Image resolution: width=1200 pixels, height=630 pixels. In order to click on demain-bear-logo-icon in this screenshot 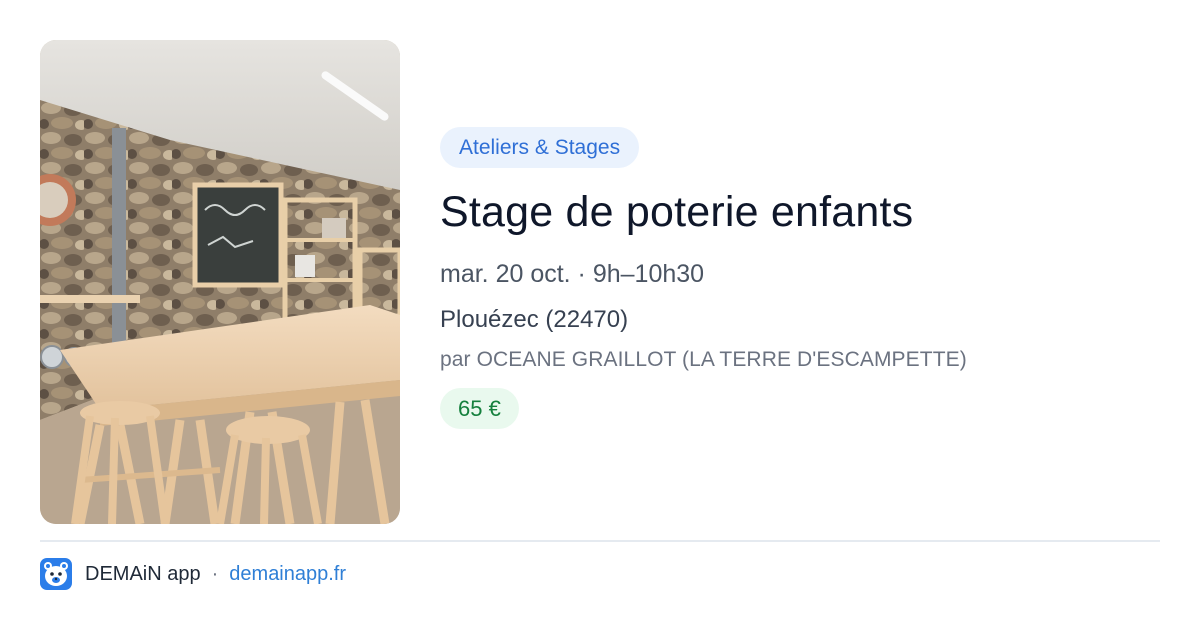, I will do `click(56, 574)`.